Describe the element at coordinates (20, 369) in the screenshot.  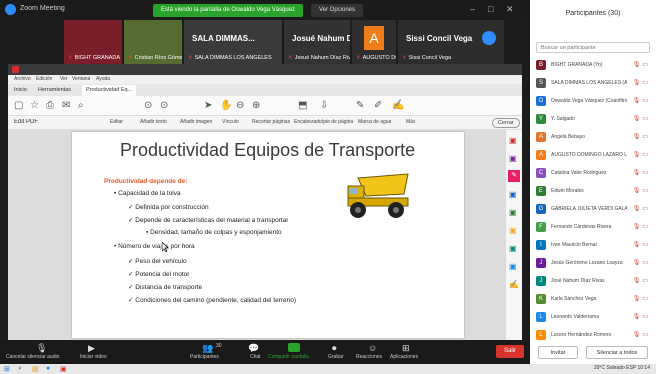
I see `taskbar-search-icon: ⌕` at that location.